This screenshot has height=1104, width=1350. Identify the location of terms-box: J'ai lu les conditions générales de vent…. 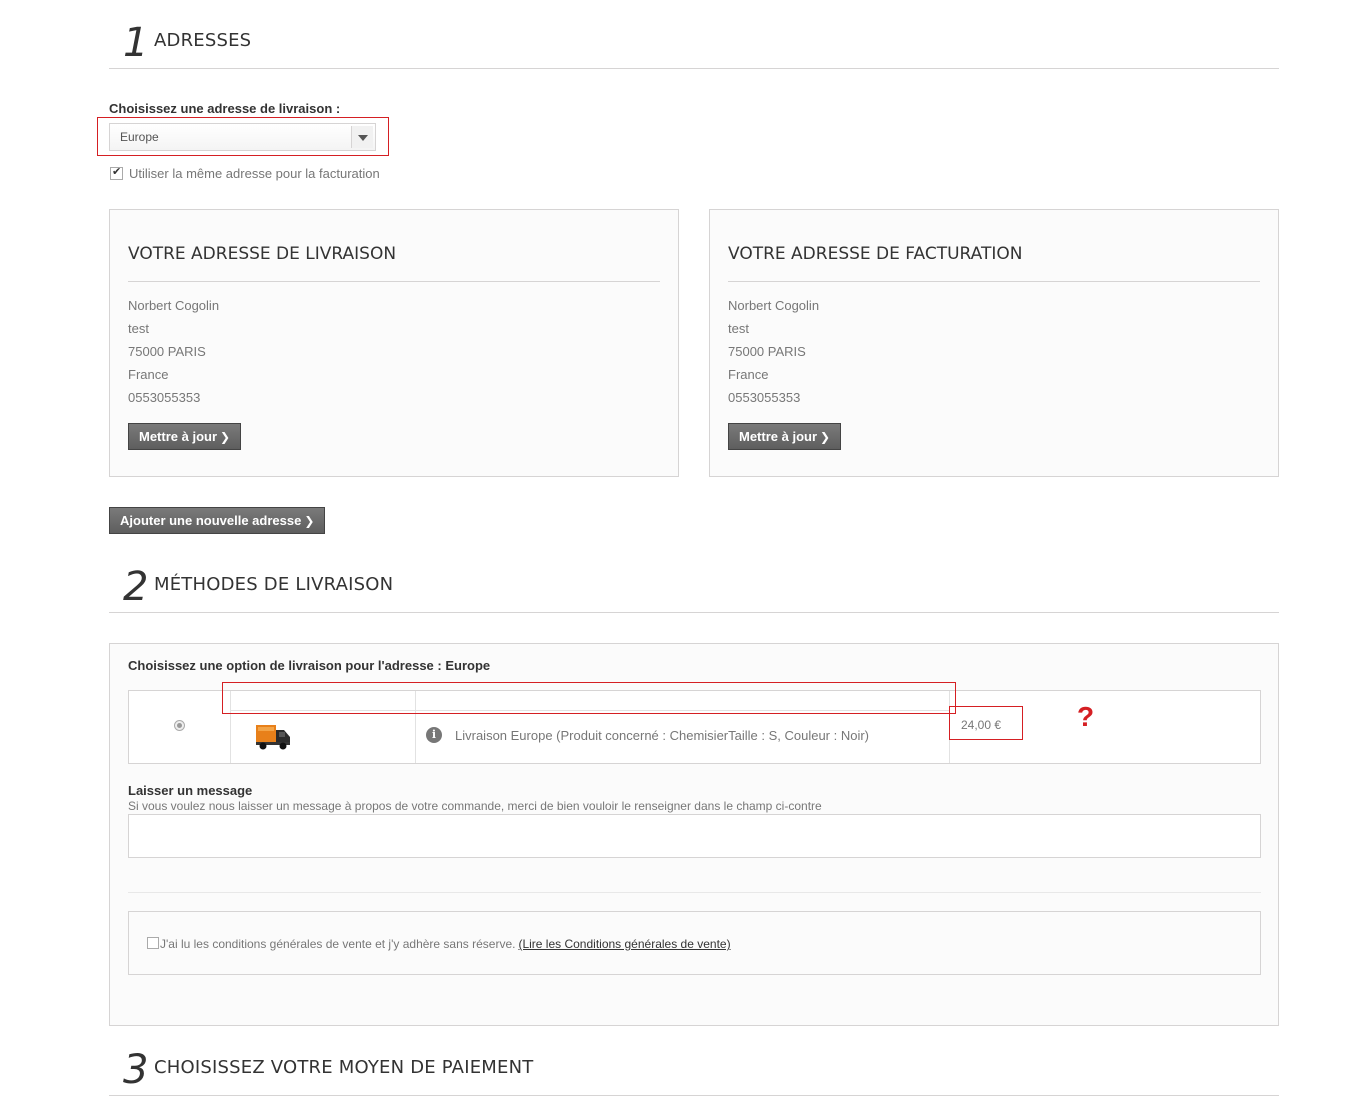
(694, 943).